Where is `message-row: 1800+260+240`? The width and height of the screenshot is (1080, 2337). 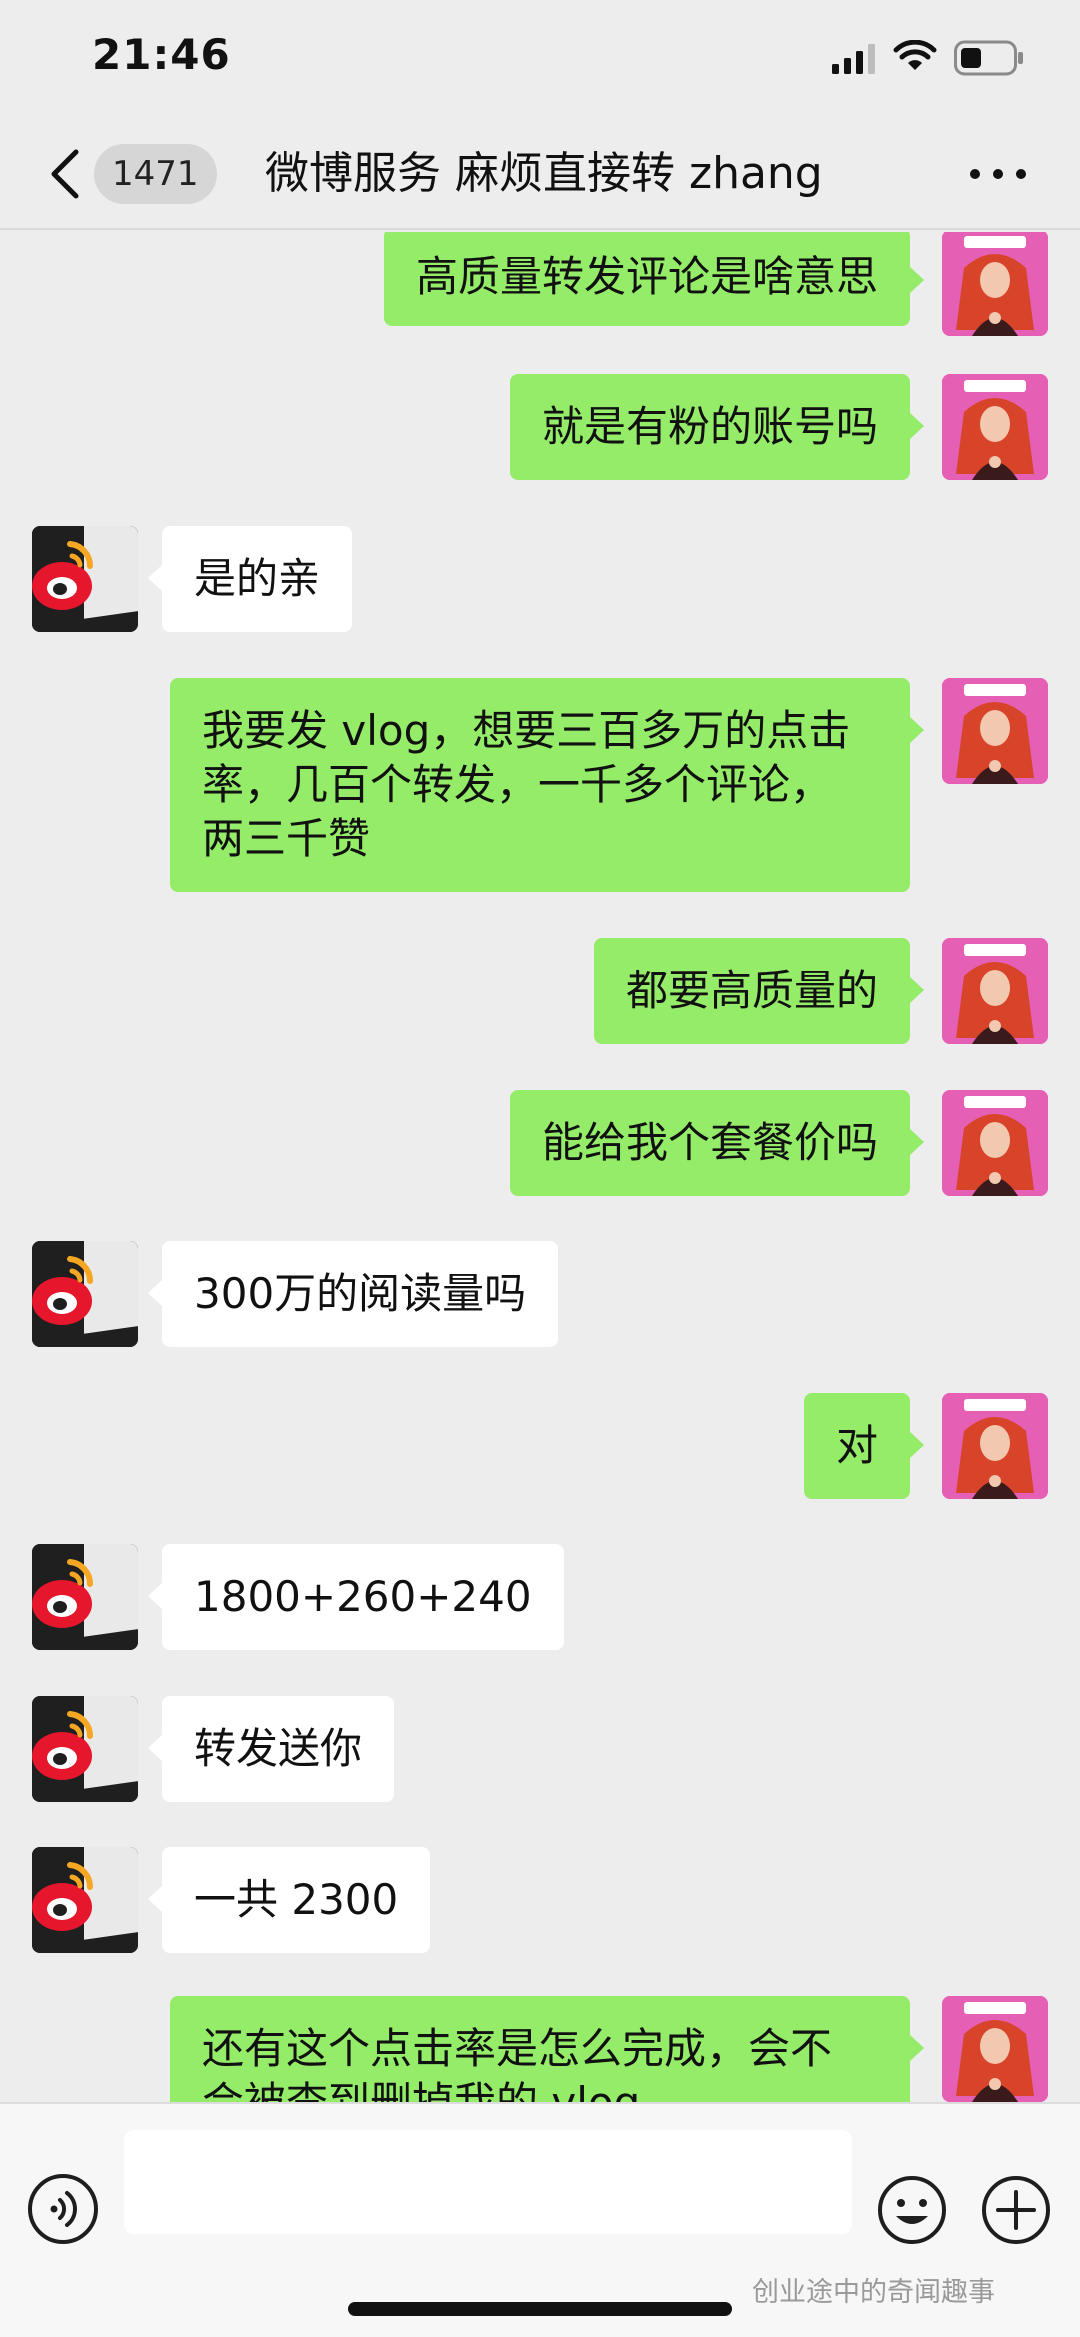
message-row: 1800+260+240 is located at coordinates (540, 1597).